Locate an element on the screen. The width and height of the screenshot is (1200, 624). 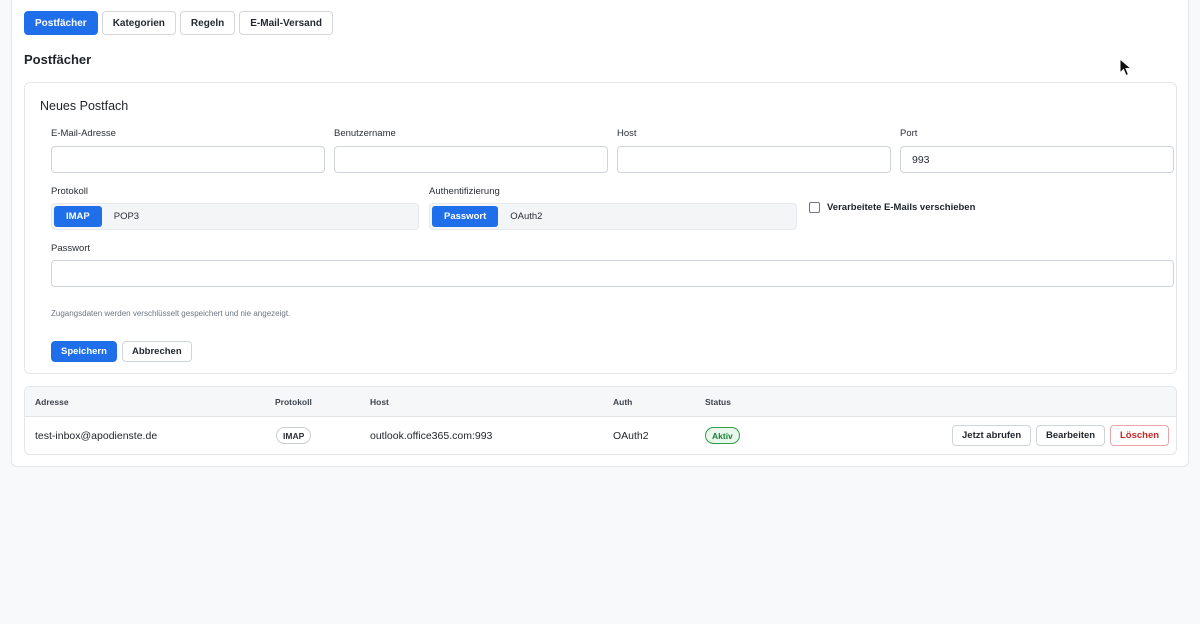
protocol-option-pop3: POP3 is located at coordinates (126, 216).